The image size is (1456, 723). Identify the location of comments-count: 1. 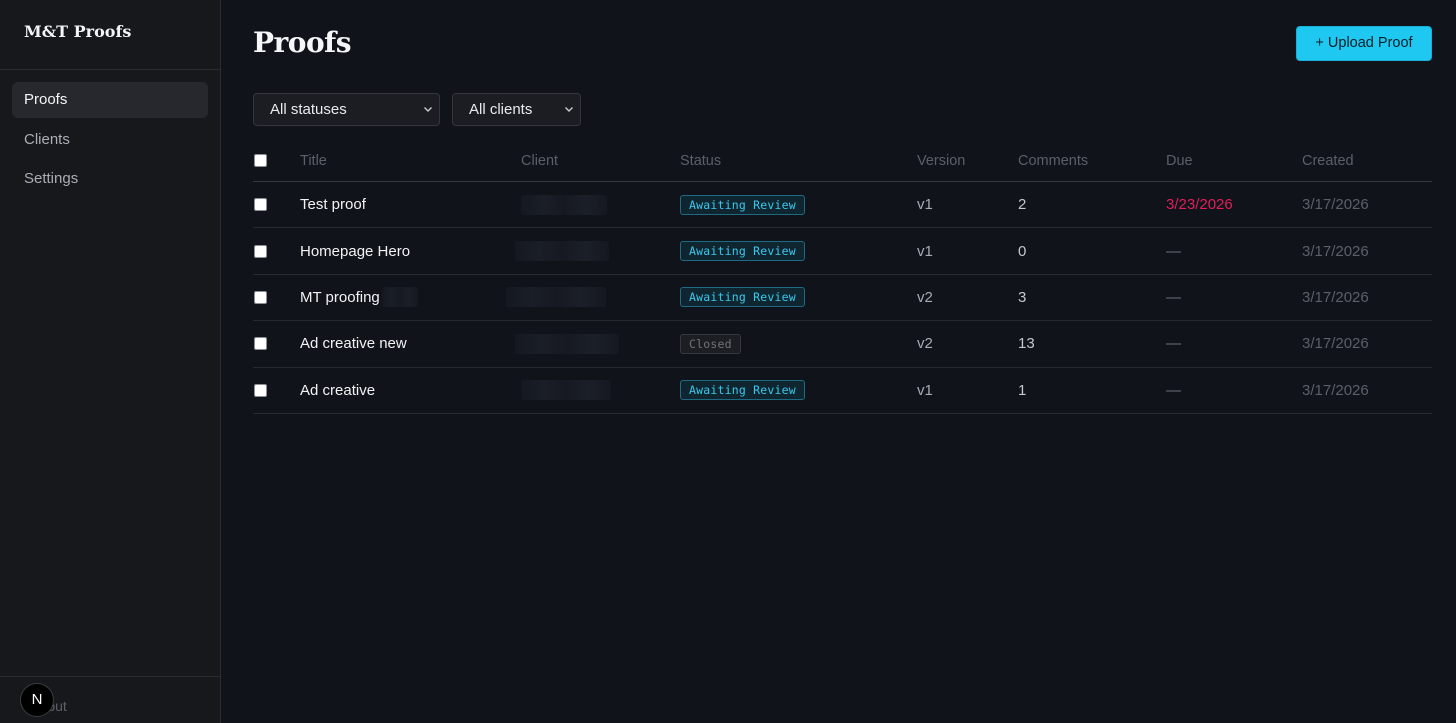
(1022, 390).